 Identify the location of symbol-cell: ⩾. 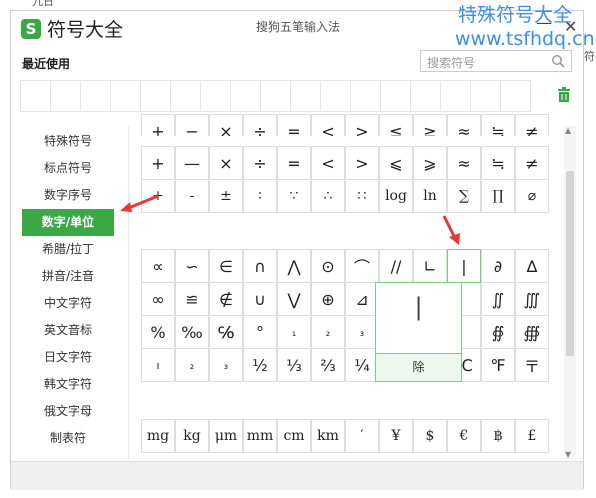
(430, 163).